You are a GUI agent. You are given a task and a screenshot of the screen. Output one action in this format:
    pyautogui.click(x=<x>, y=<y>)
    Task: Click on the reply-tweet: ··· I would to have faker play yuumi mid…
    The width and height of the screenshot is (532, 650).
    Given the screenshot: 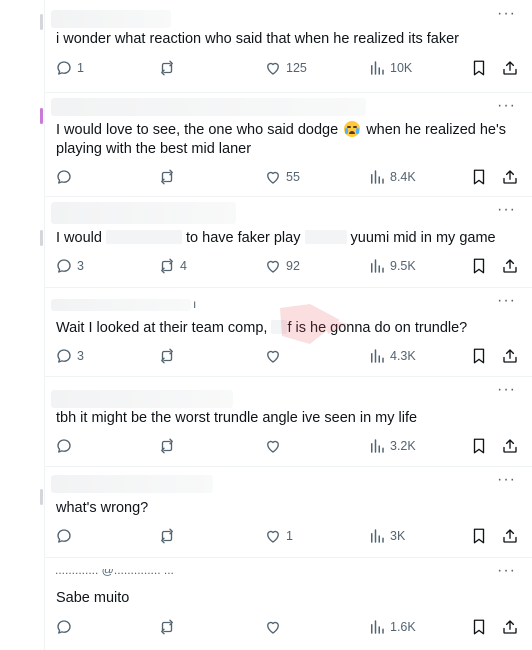 What is the action you would take?
    pyautogui.click(x=288, y=242)
    